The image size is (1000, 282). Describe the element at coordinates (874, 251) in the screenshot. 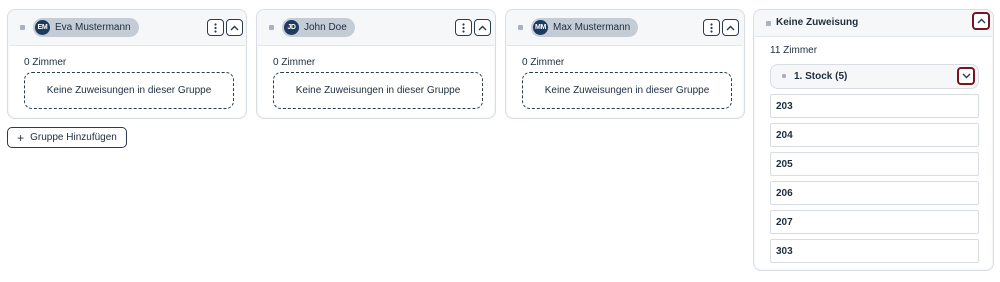

I see `room-item: 303` at that location.